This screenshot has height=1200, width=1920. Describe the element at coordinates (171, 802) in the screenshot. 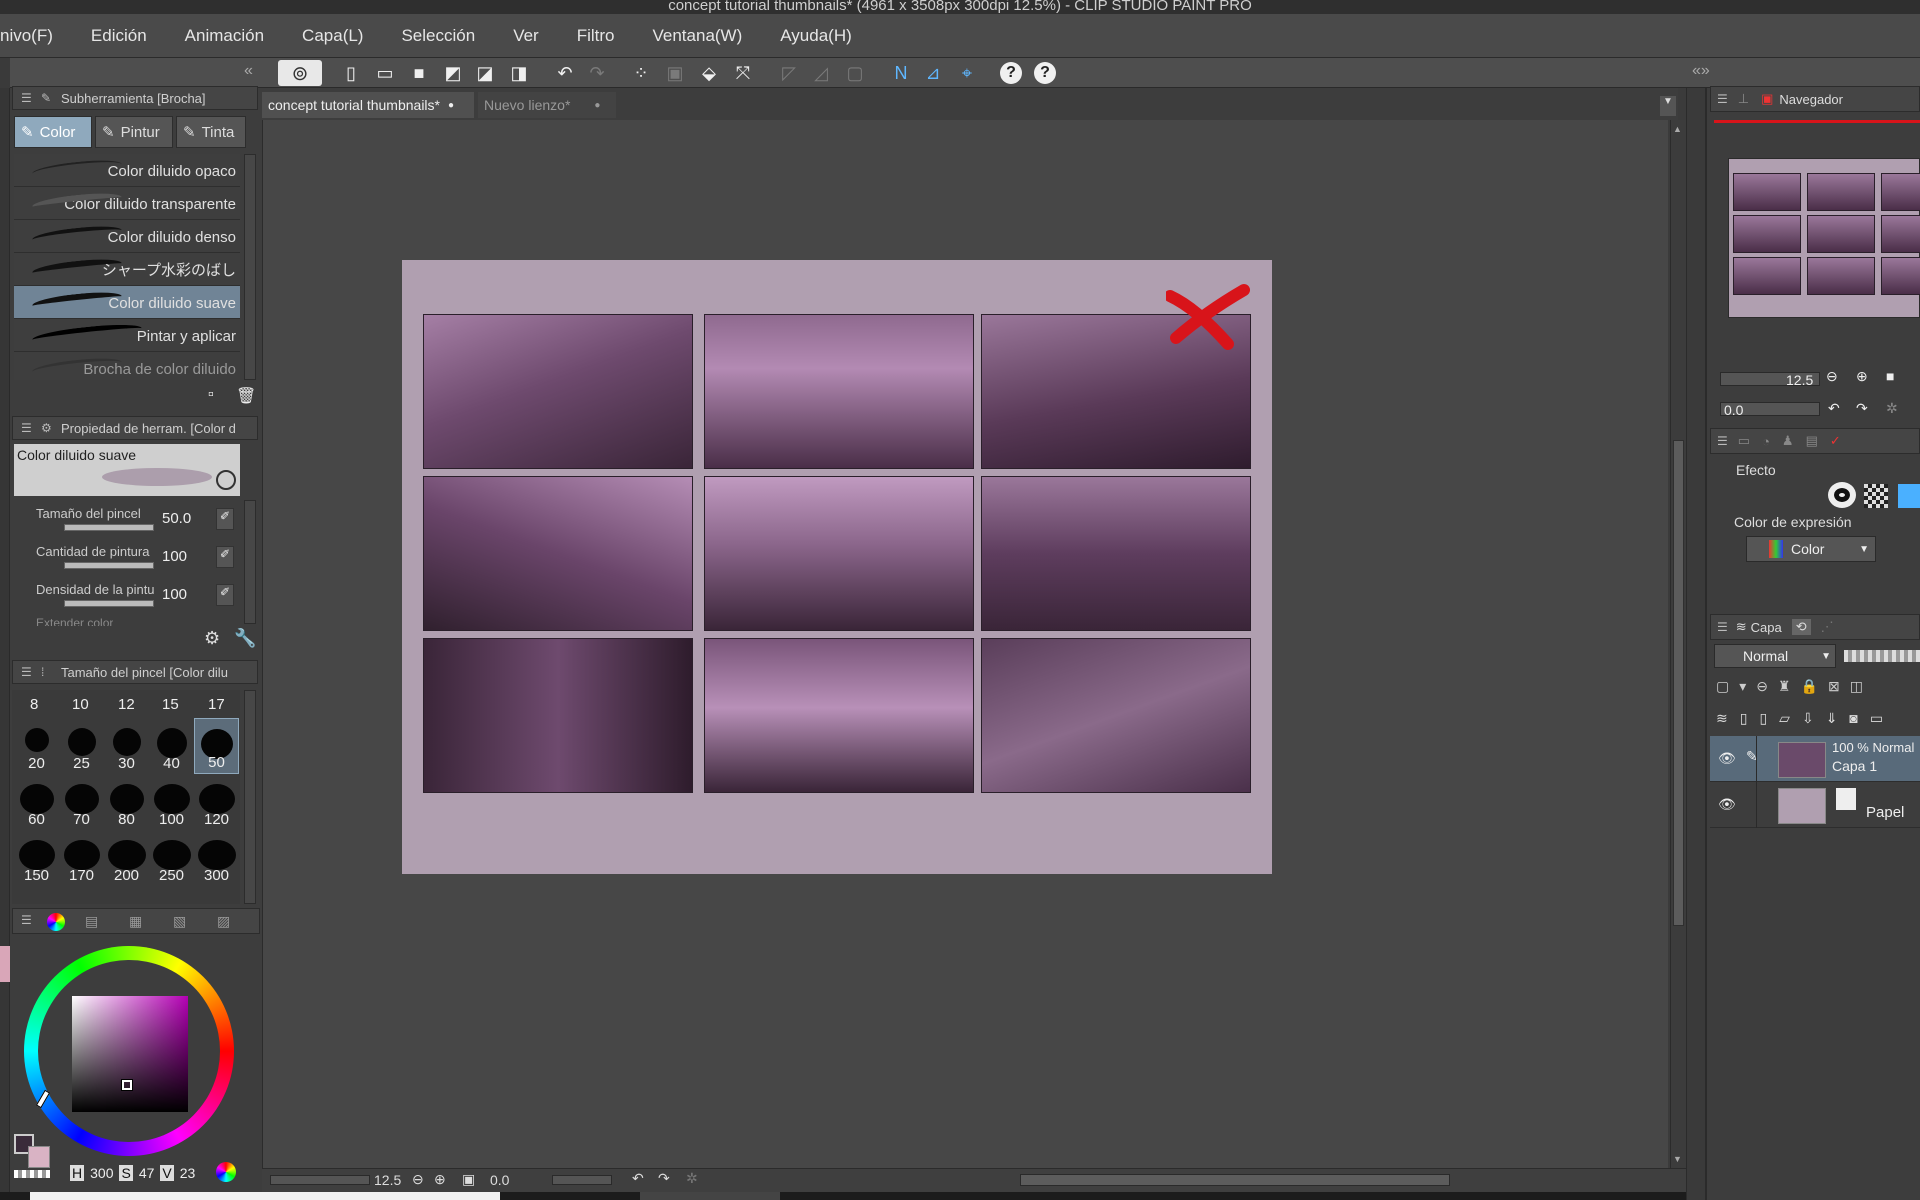

I see `brush-size-option: 100` at that location.